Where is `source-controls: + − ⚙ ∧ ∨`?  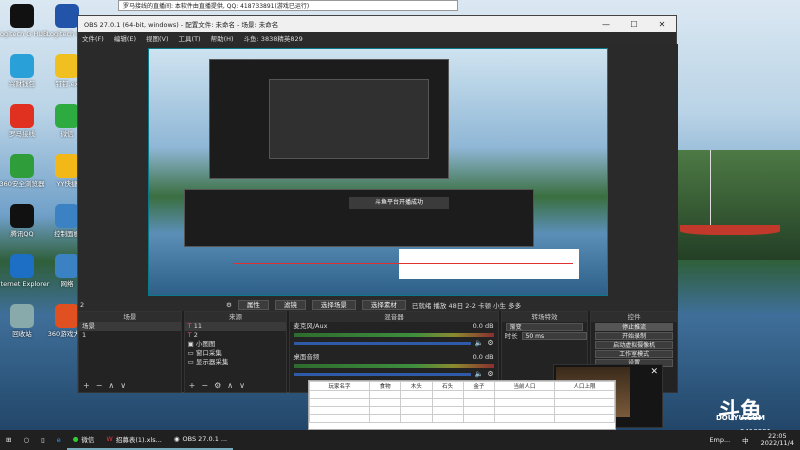
source-controls: + − ⚙ ∧ ∨ is located at coordinates (217, 385).